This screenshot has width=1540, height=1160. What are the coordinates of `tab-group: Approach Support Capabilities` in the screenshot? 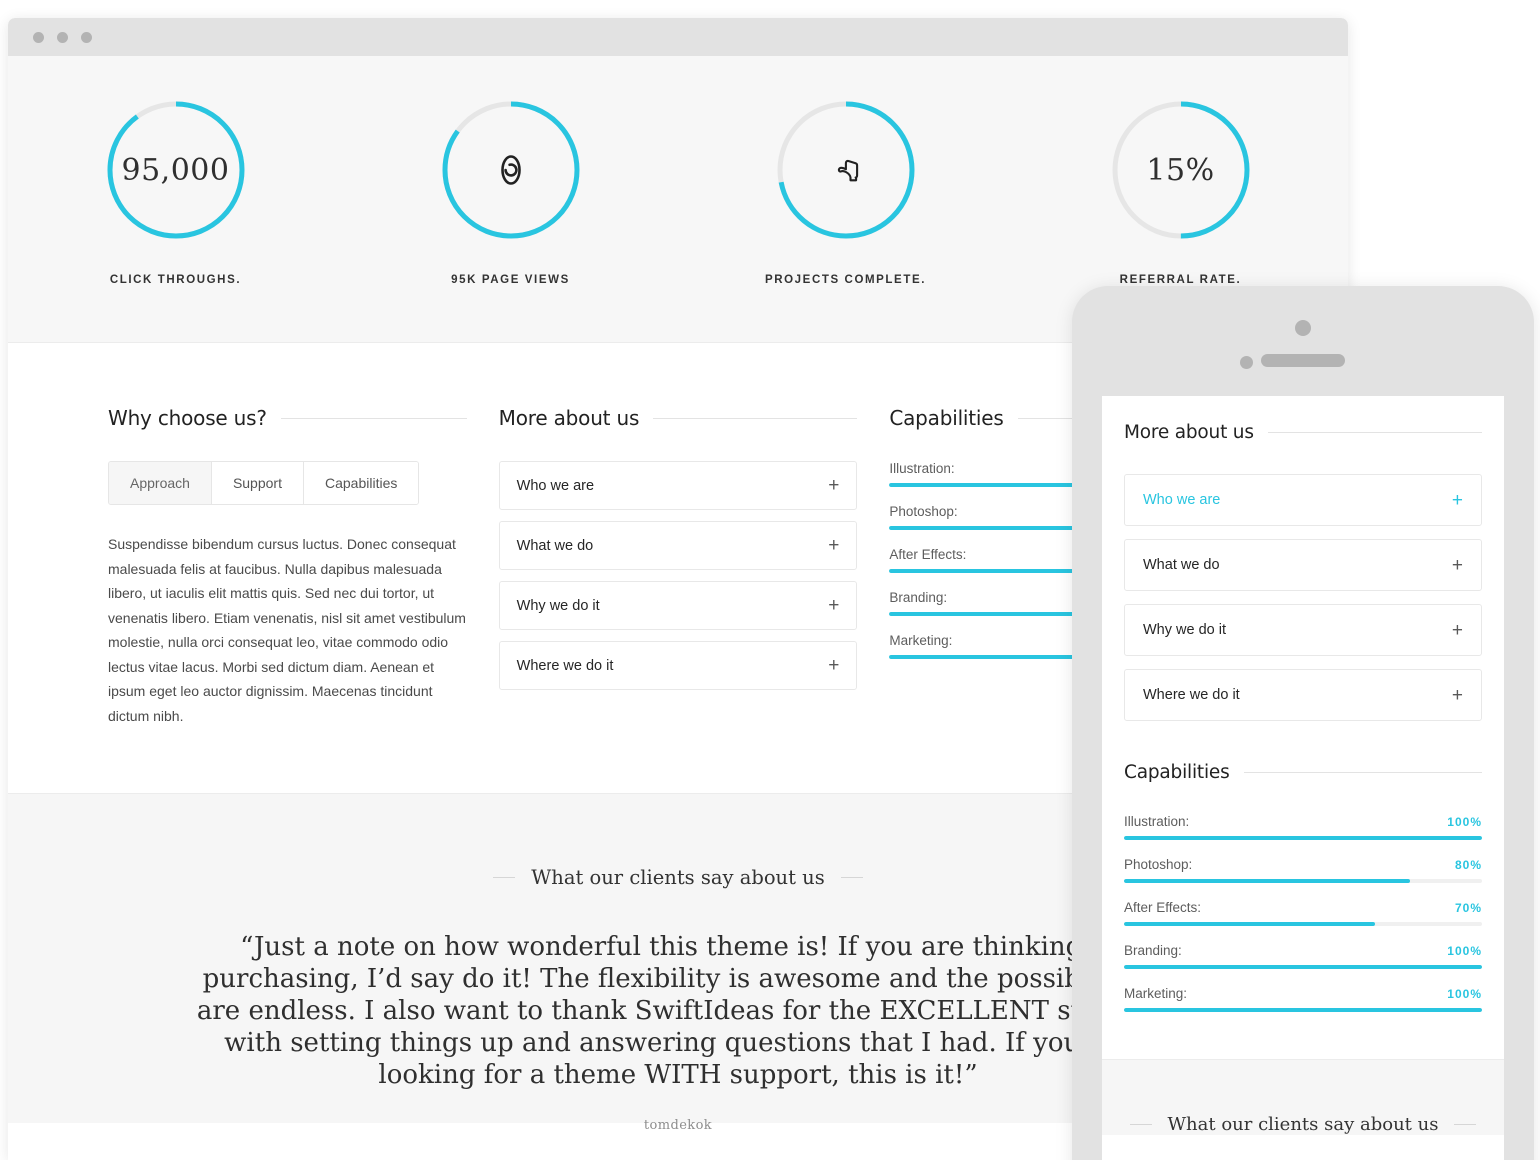 It's located at (264, 483).